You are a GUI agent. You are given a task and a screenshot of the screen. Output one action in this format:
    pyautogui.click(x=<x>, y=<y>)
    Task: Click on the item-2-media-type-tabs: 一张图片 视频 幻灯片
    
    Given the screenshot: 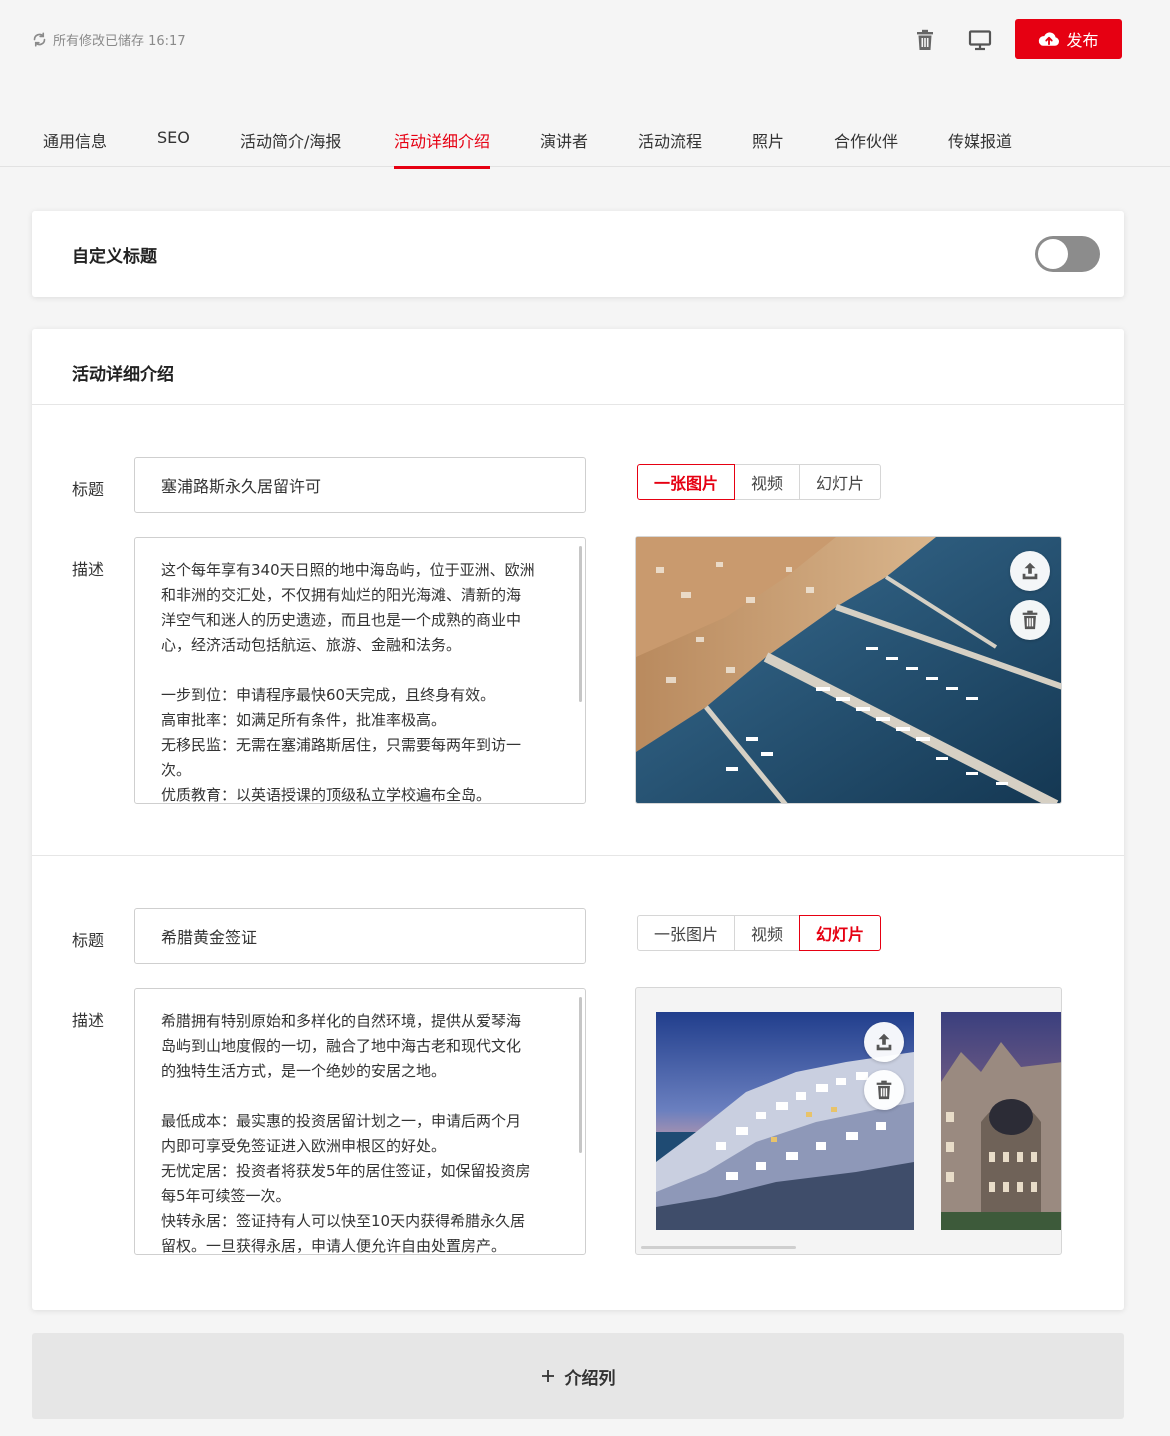 What is the action you would take?
    pyautogui.click(x=759, y=933)
    